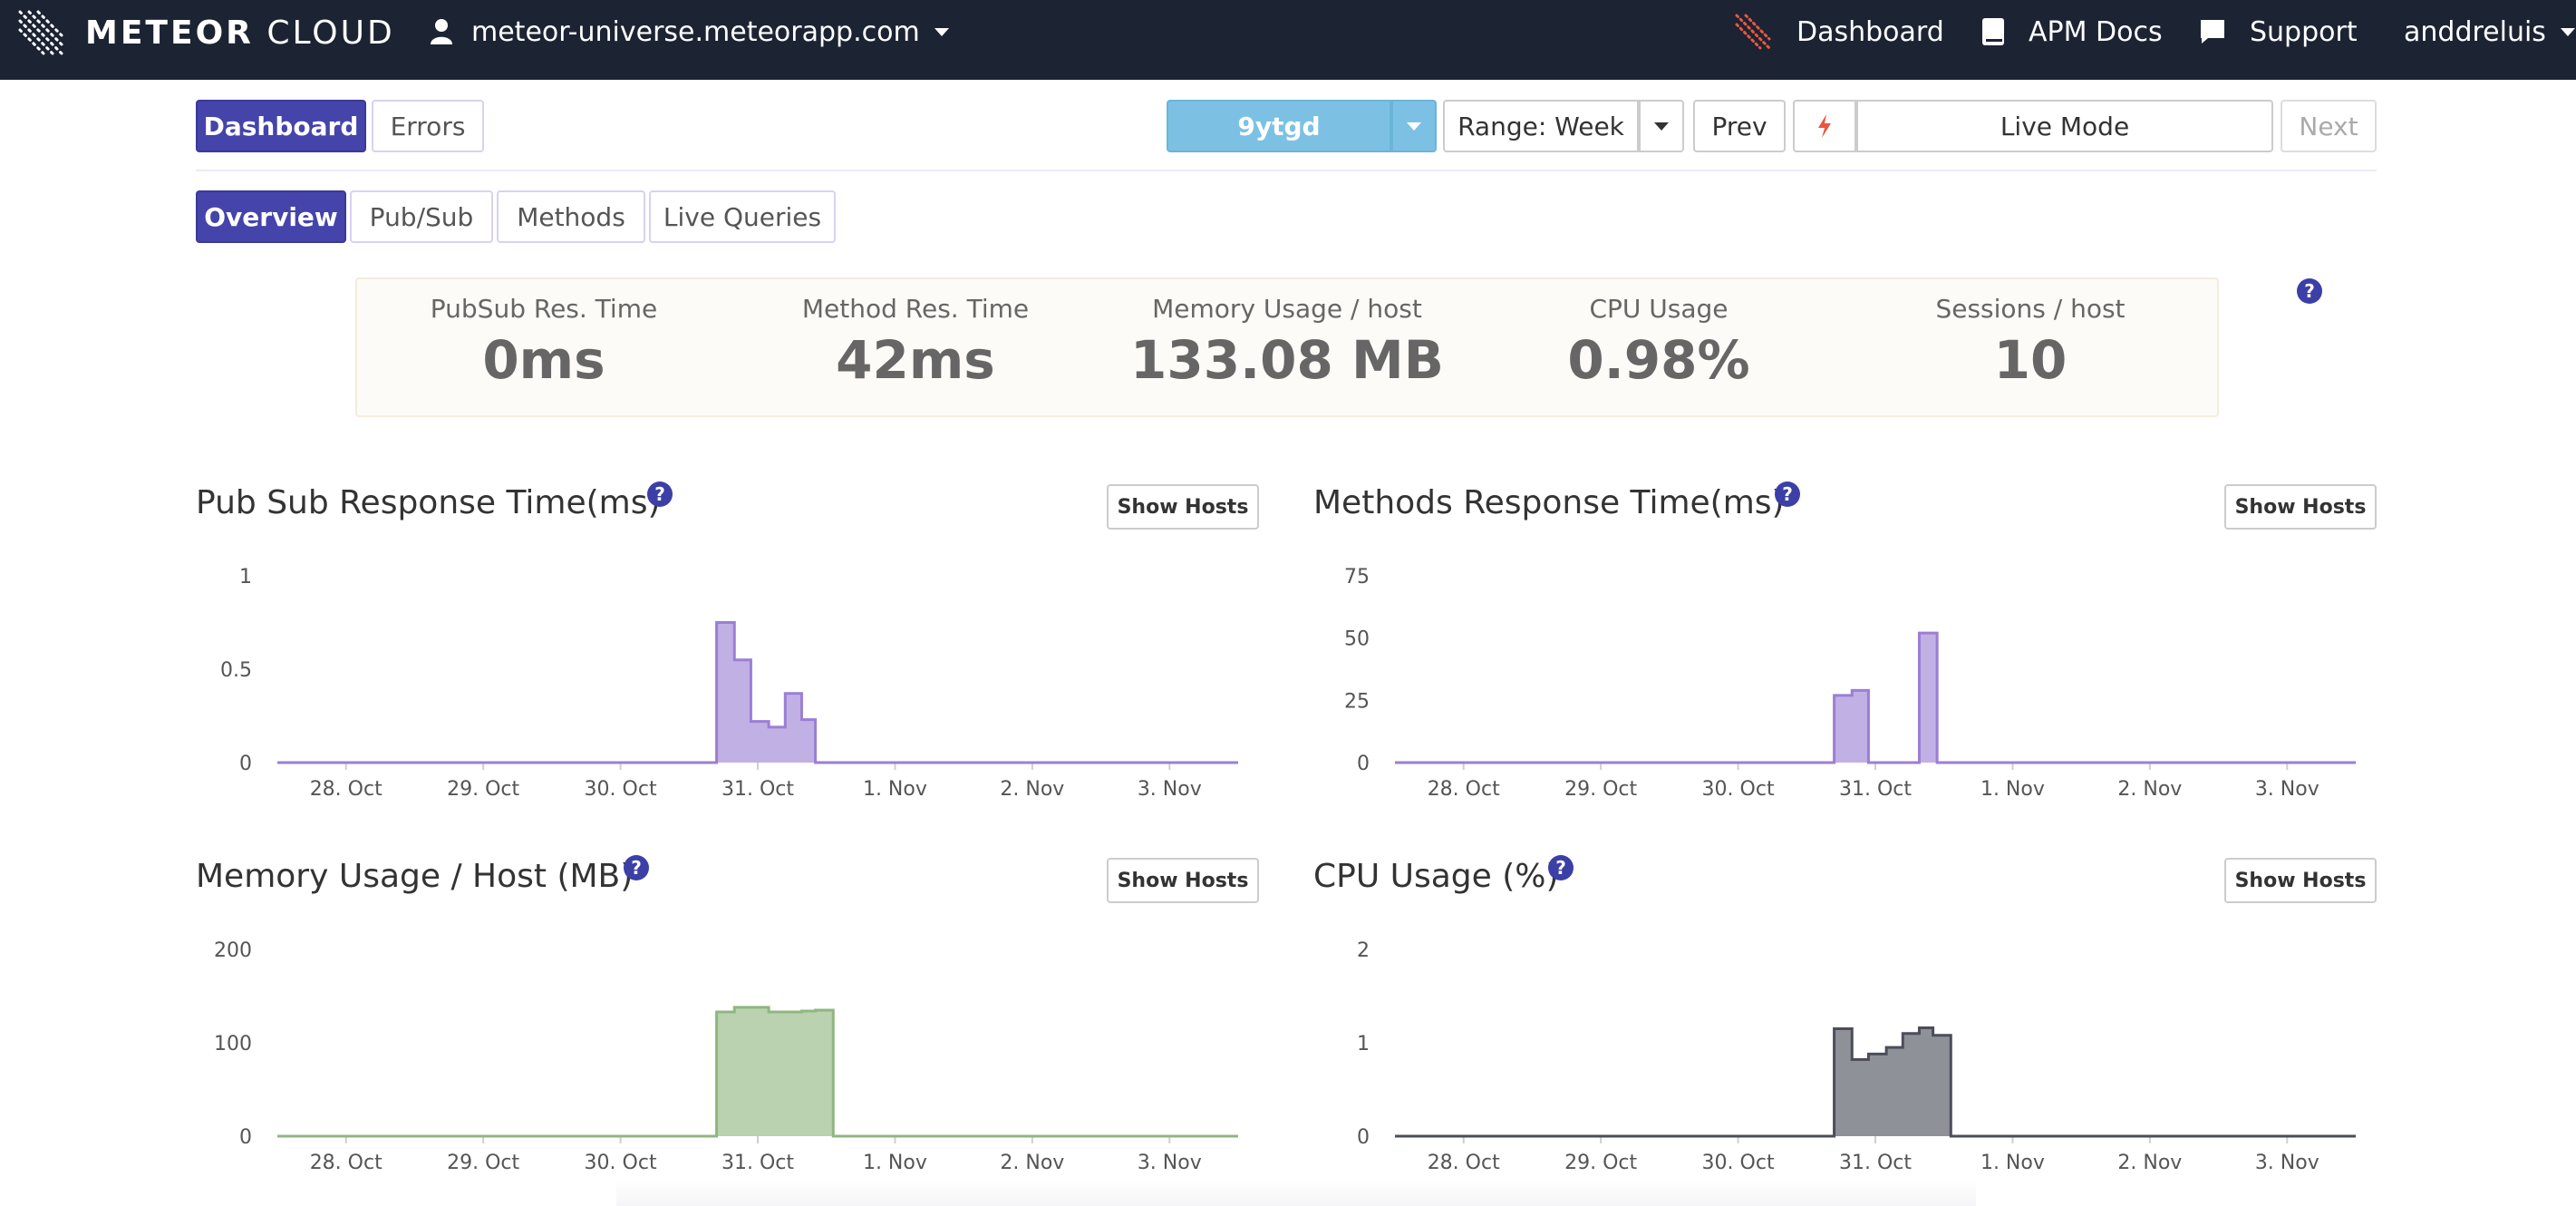 Image resolution: width=2576 pixels, height=1206 pixels. I want to click on range-selector-button: Range: Week, so click(1541, 126).